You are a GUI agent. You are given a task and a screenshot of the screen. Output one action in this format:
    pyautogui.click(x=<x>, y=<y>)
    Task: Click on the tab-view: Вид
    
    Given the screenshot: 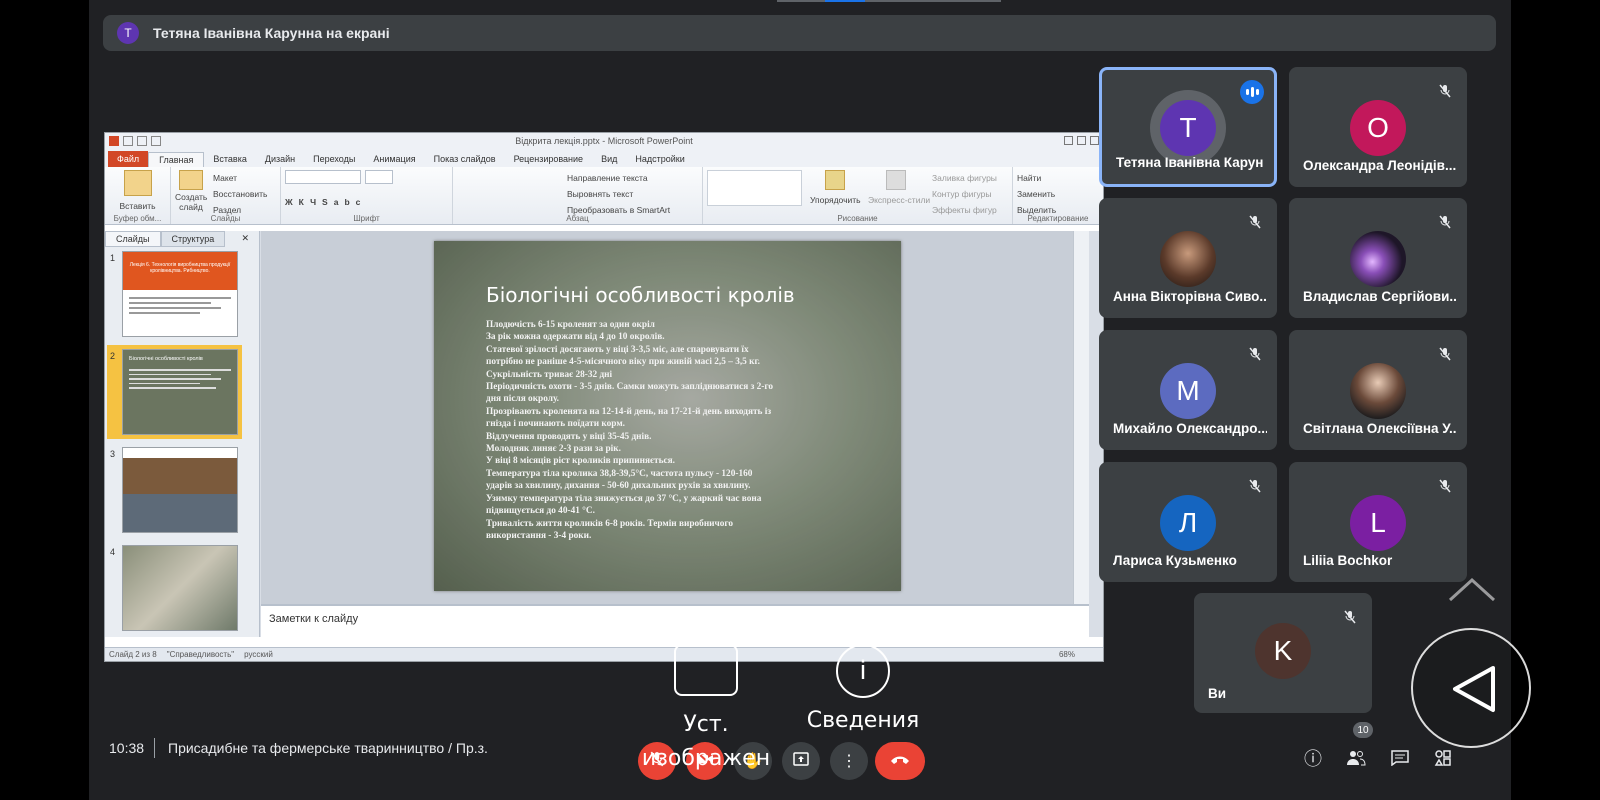 What is the action you would take?
    pyautogui.click(x=609, y=160)
    